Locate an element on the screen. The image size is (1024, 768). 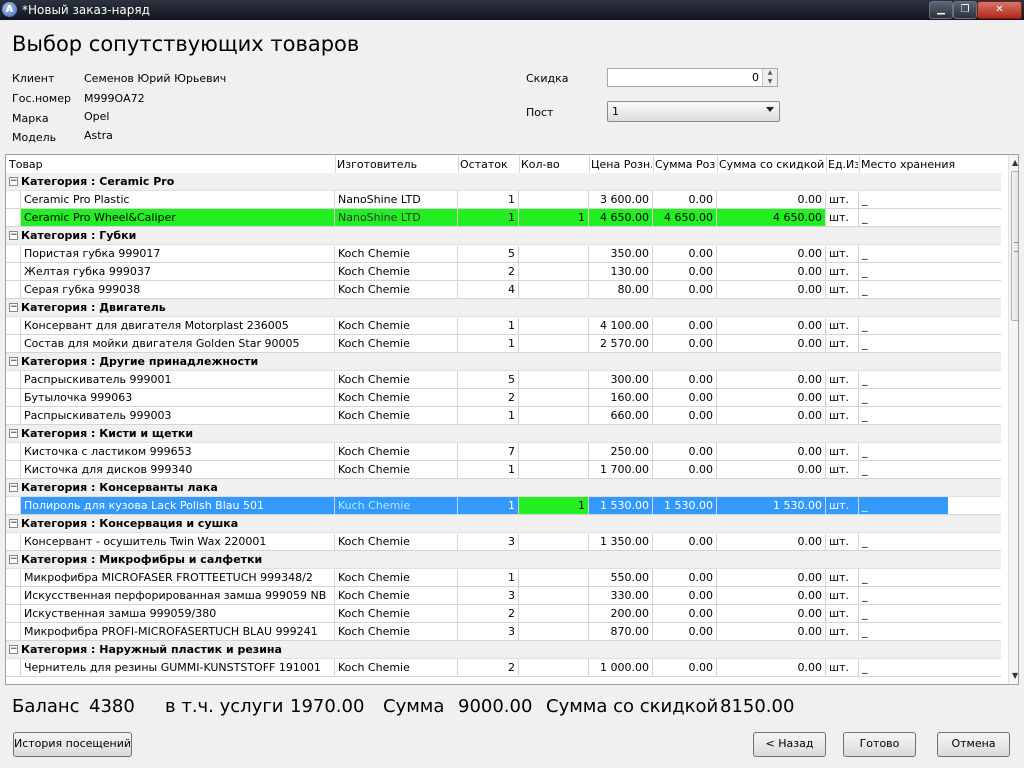
price-cell: 200.00 is located at coordinates (621, 613).